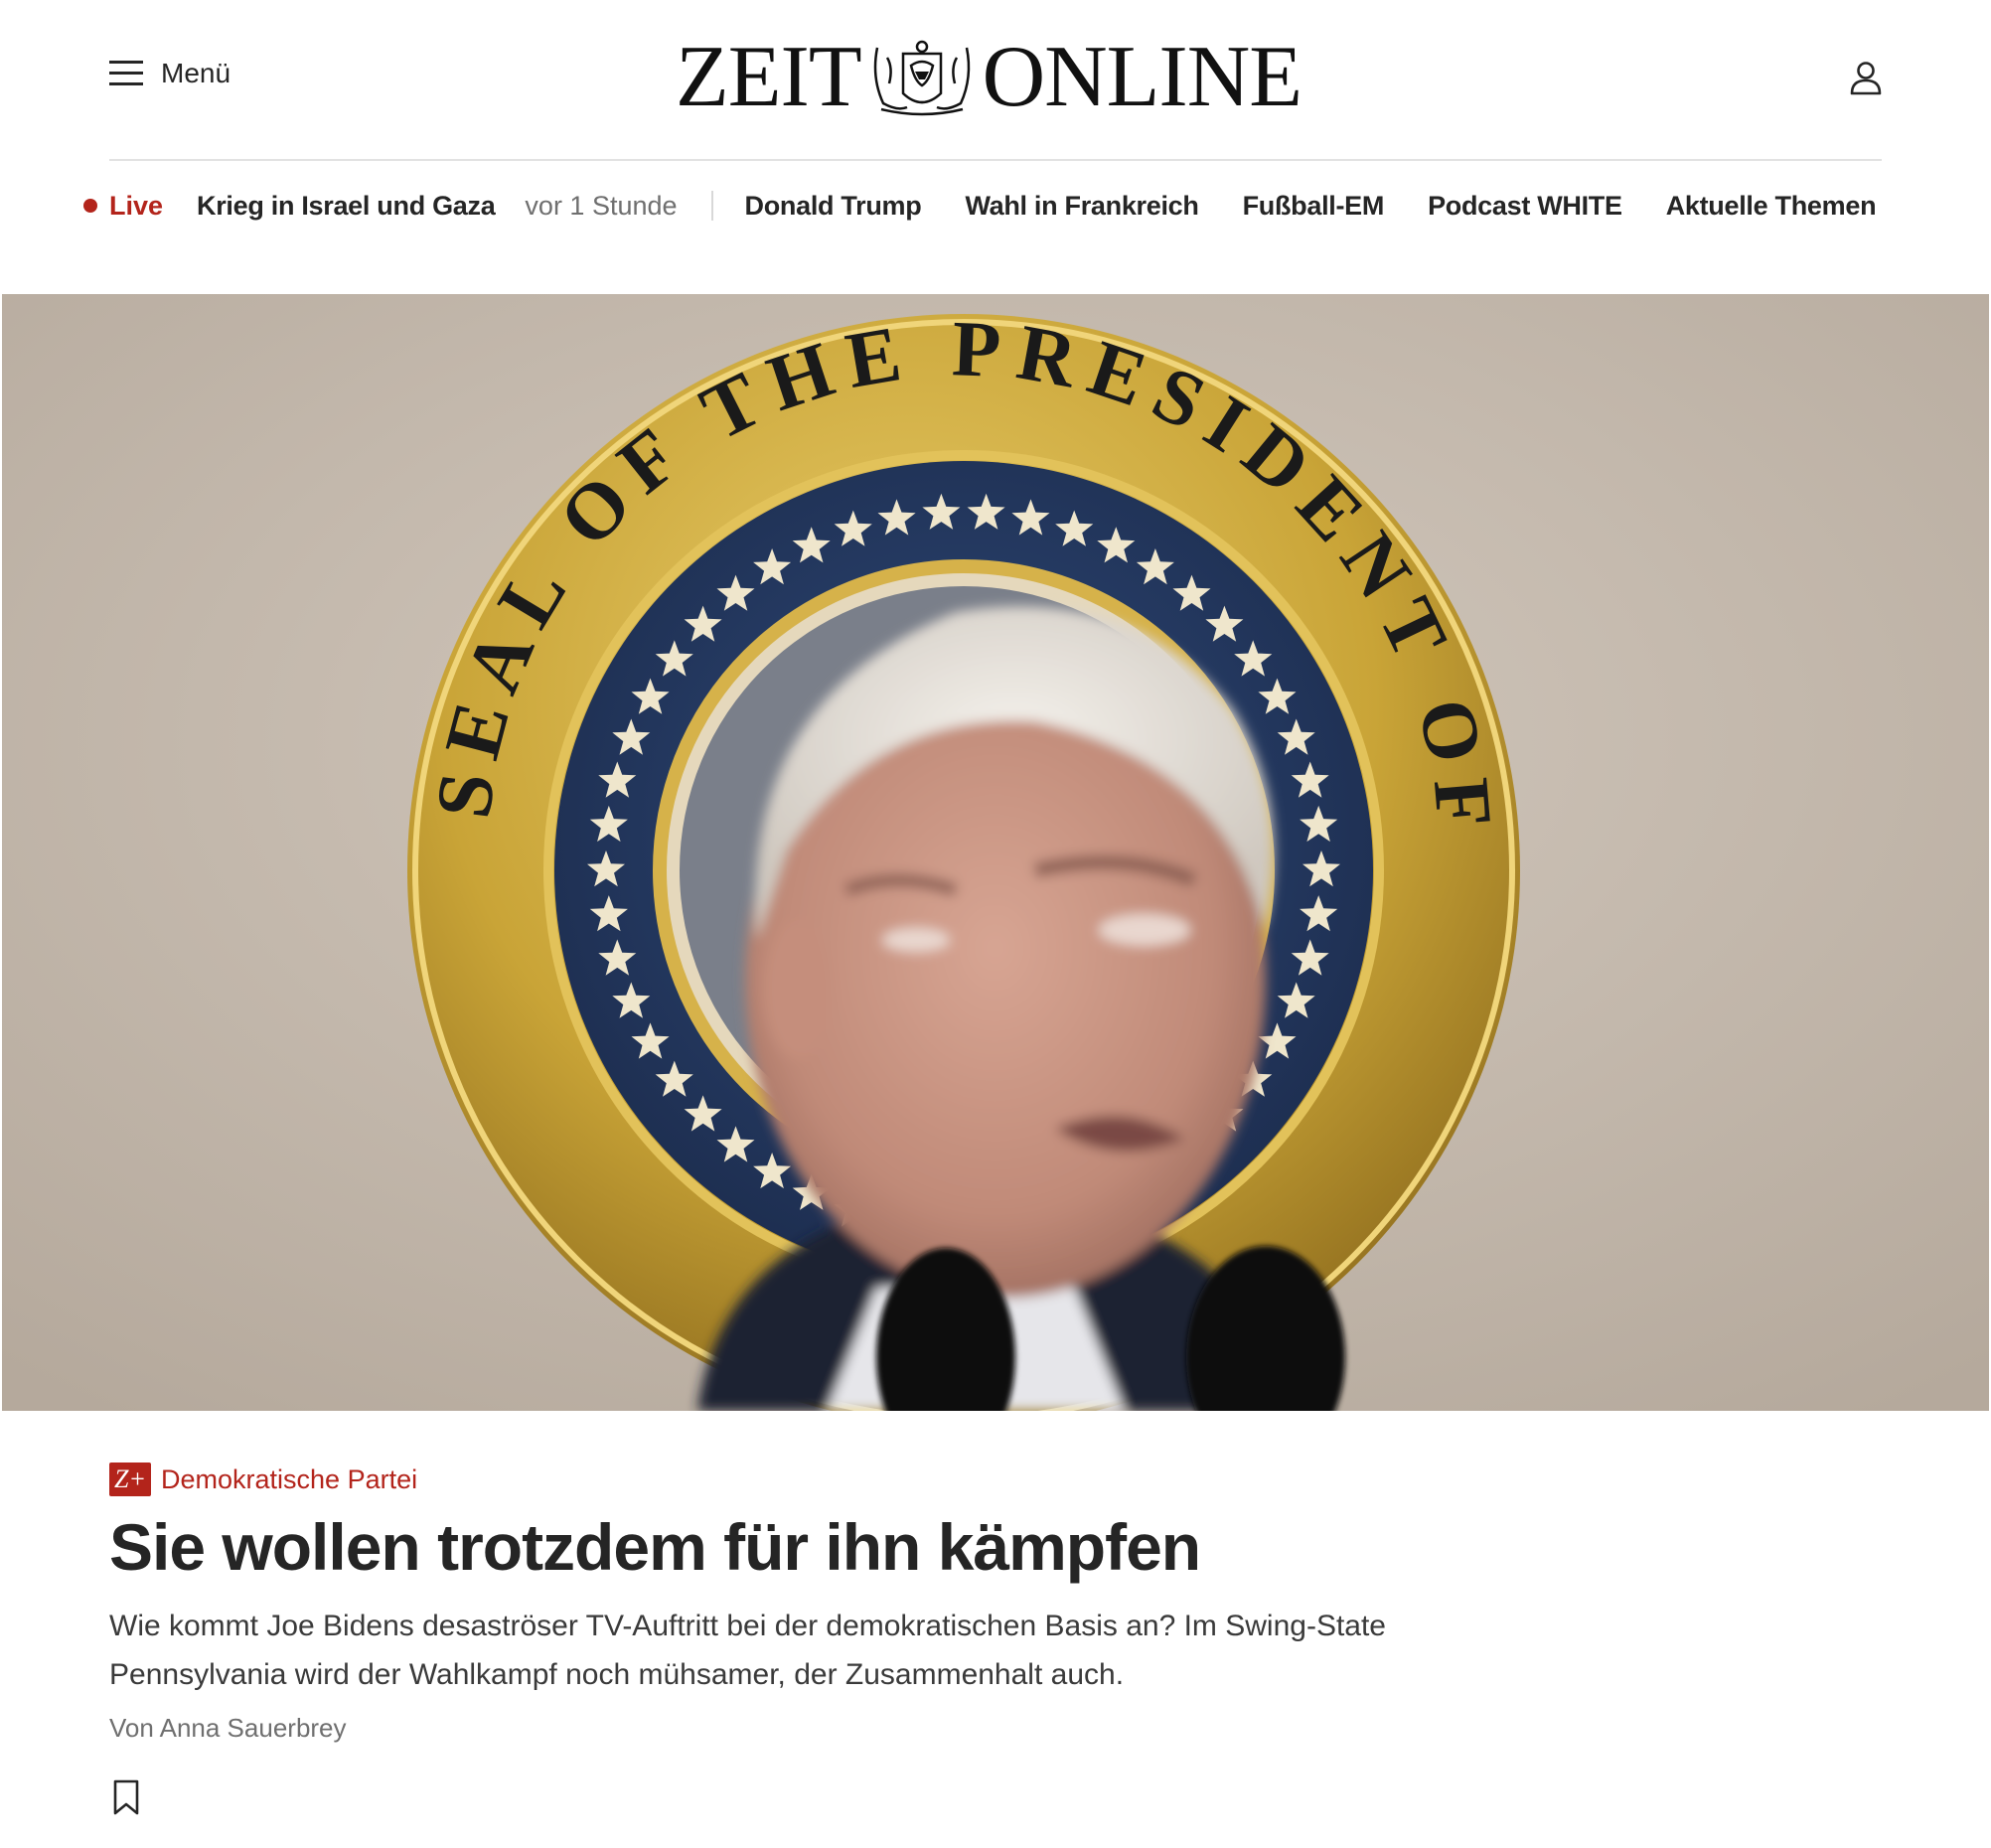  Describe the element at coordinates (346, 206) in the screenshot. I see `live-topic-link: Krieg in Israel und Gaza` at that location.